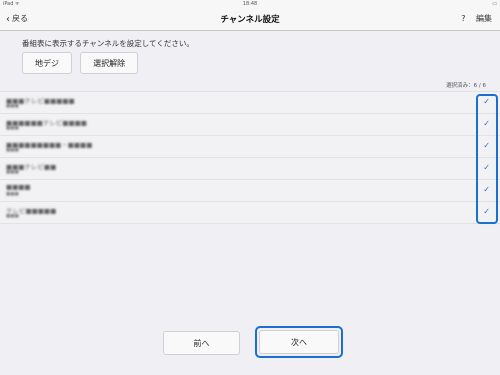  I want to click on status-time: 18:48, so click(250, 4).